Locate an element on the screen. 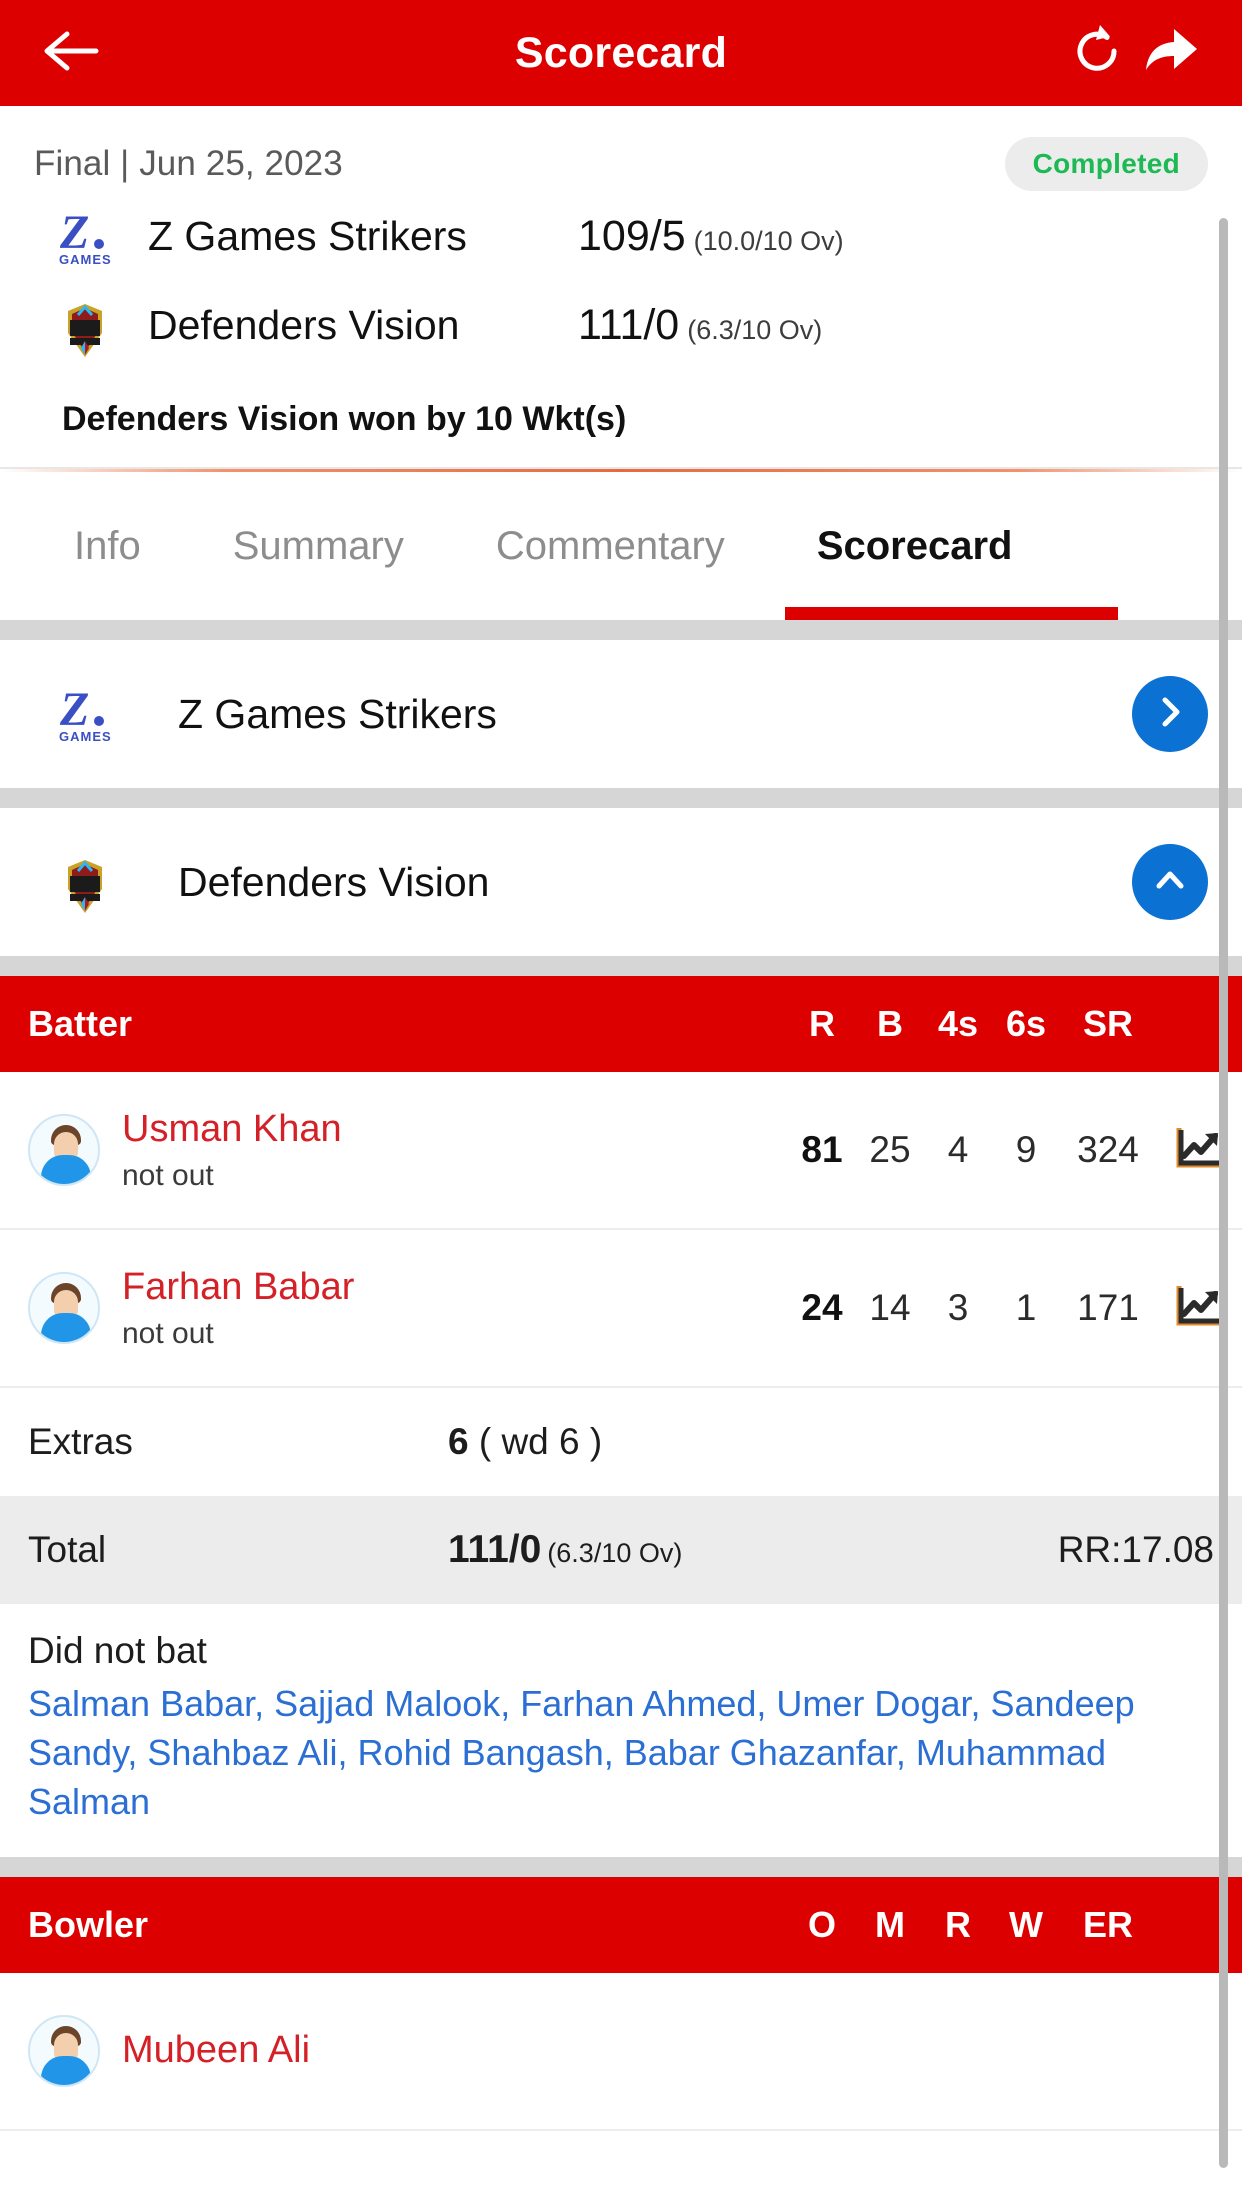 The width and height of the screenshot is (1242, 2208). table-row: Usman Khan not out 81 25 4 9 324 is located at coordinates (621, 1151).